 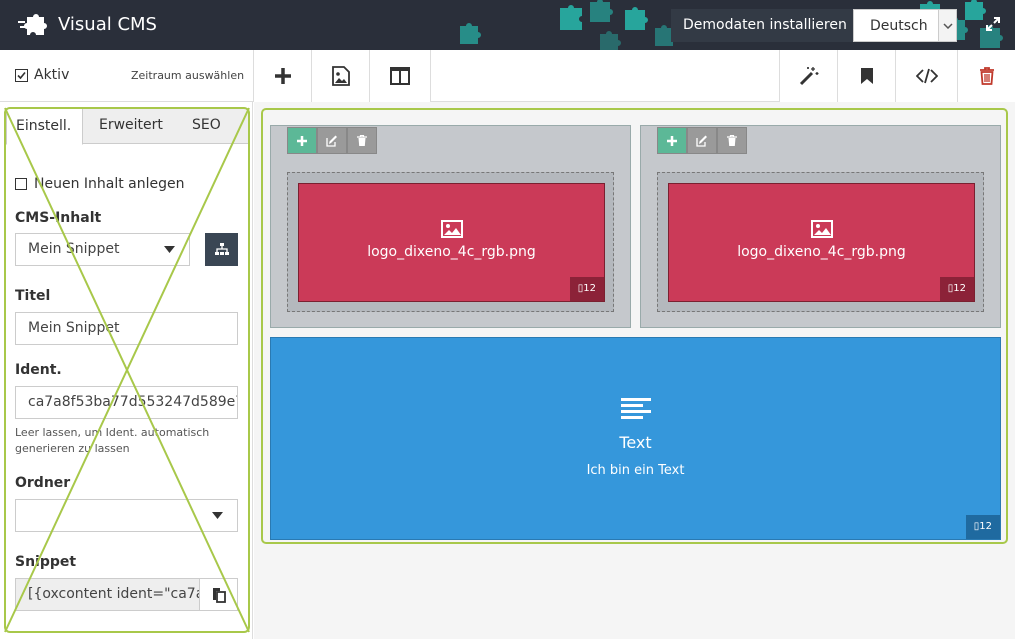 What do you see at coordinates (131, 126) in the screenshot?
I see `tab-advanced: Erweitert` at bounding box center [131, 126].